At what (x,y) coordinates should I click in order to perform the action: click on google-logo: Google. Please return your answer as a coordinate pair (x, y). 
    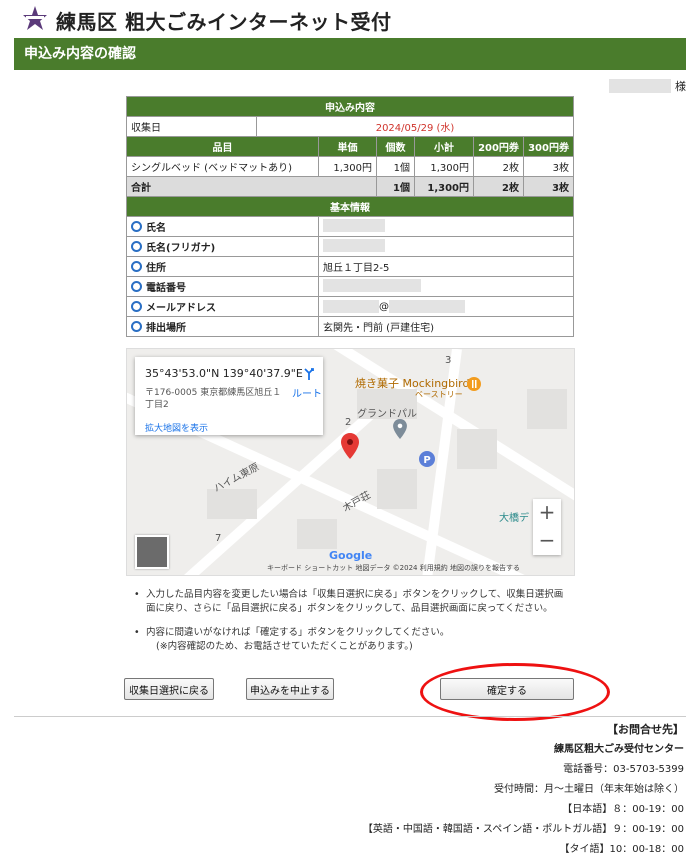
    Looking at the image, I should click on (351, 555).